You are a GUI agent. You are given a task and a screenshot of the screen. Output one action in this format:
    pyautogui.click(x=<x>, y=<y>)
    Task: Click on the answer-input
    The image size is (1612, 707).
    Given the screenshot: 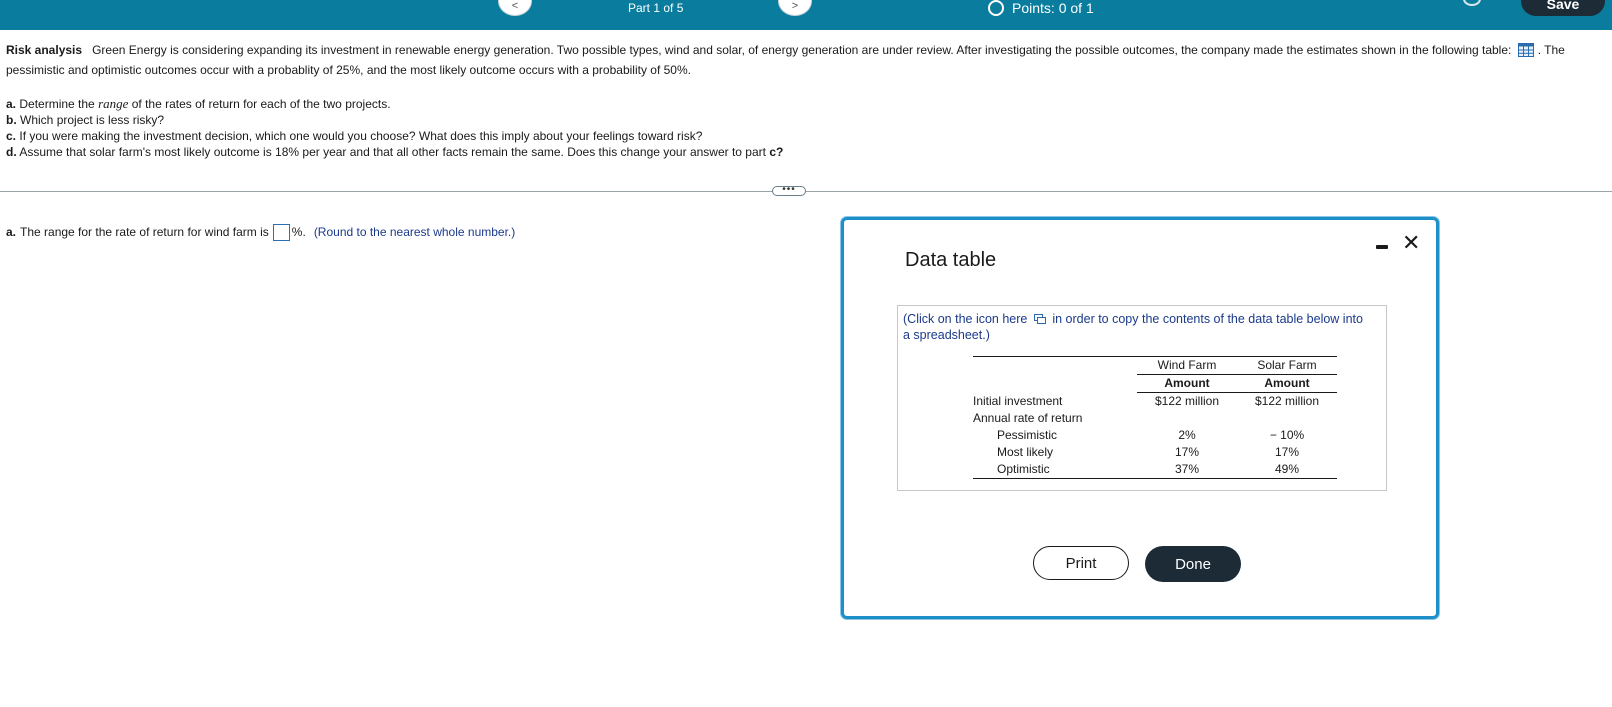 What is the action you would take?
    pyautogui.click(x=281, y=232)
    